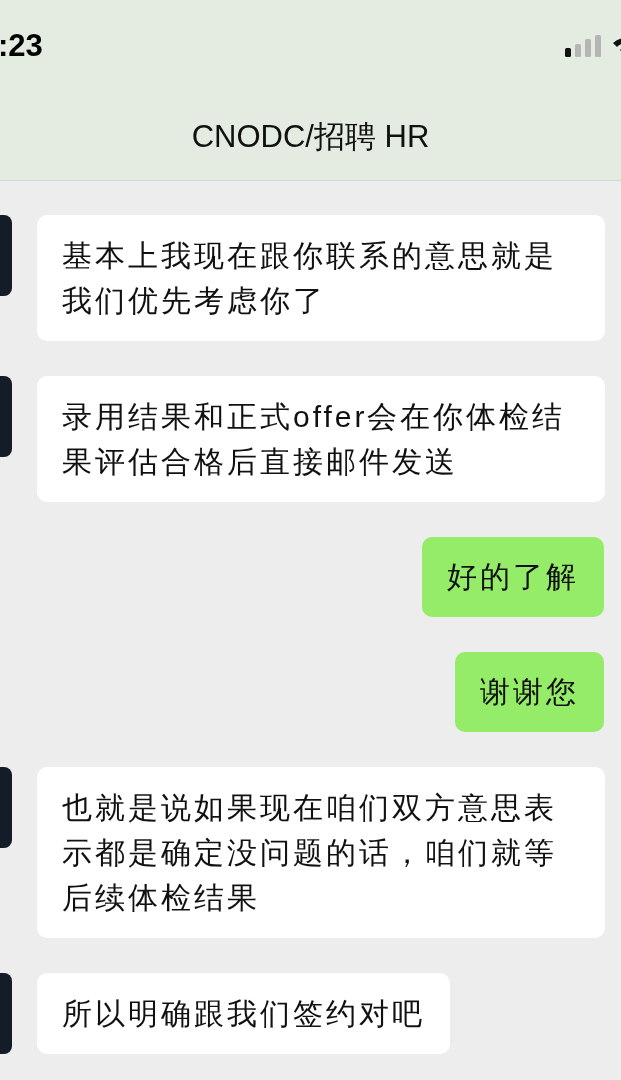  Describe the element at coordinates (321, 439) in the screenshot. I see `received-message: 录用结果和正式offer会在你体检结果评估合格后直接邮件发送` at that location.